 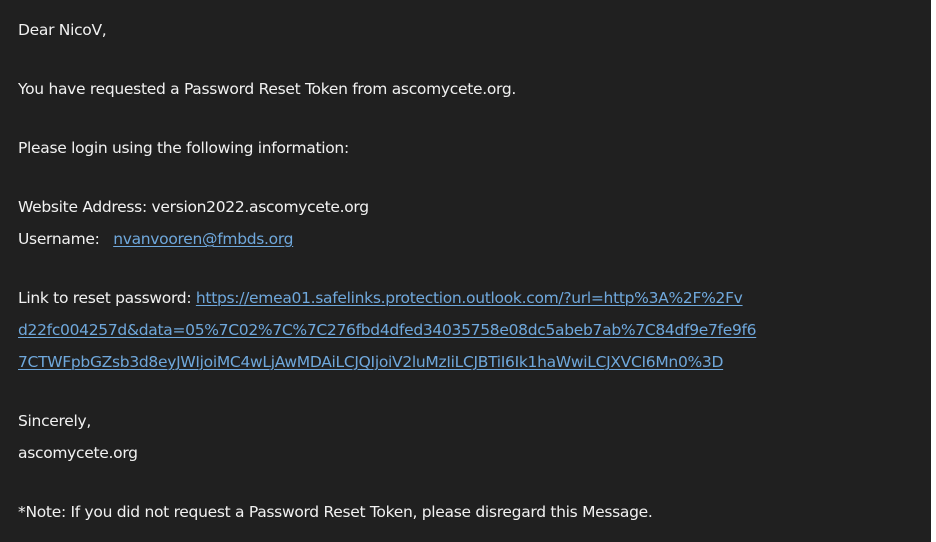 What do you see at coordinates (260, 207) in the screenshot?
I see `website-address-value: version2022.ascomycete.org` at bounding box center [260, 207].